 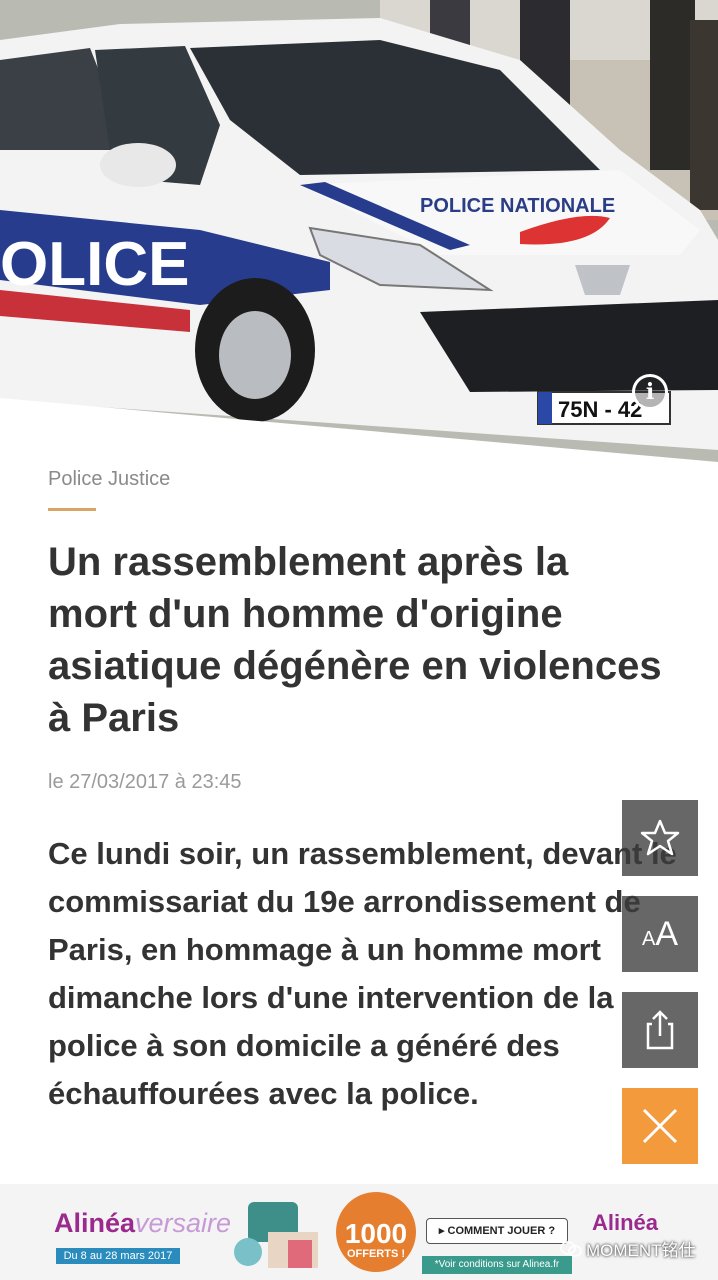 I want to click on article-date: le 27/03/2017 à 23:45, so click(x=145, y=782).